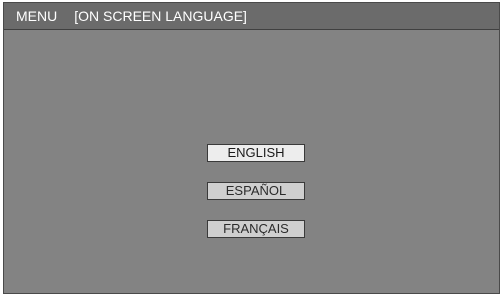 Image resolution: width=504 pixels, height=297 pixels. Describe the element at coordinates (160, 16) in the screenshot. I see `screen-title: [ON SCREEN LANGUAGE]` at that location.